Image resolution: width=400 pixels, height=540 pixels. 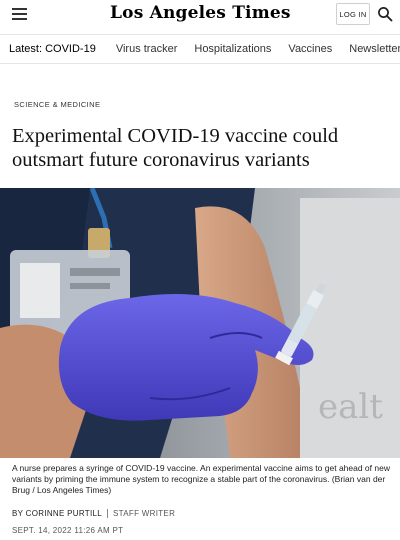 I want to click on svg-text: ealt, so click(x=350, y=407).